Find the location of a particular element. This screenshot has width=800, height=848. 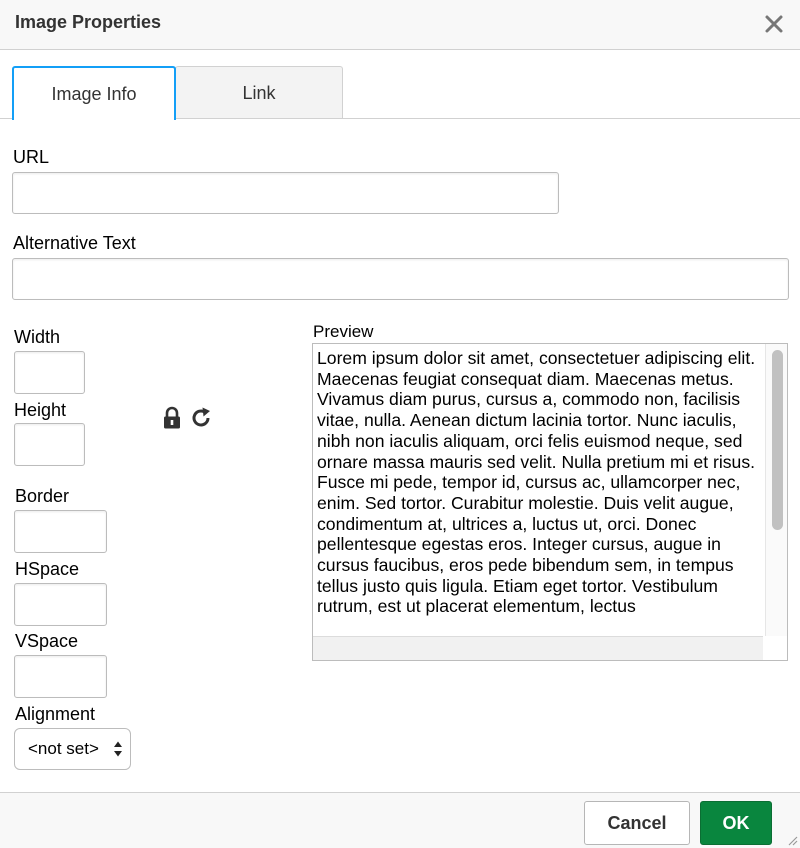

url-label: URL is located at coordinates (31, 157).